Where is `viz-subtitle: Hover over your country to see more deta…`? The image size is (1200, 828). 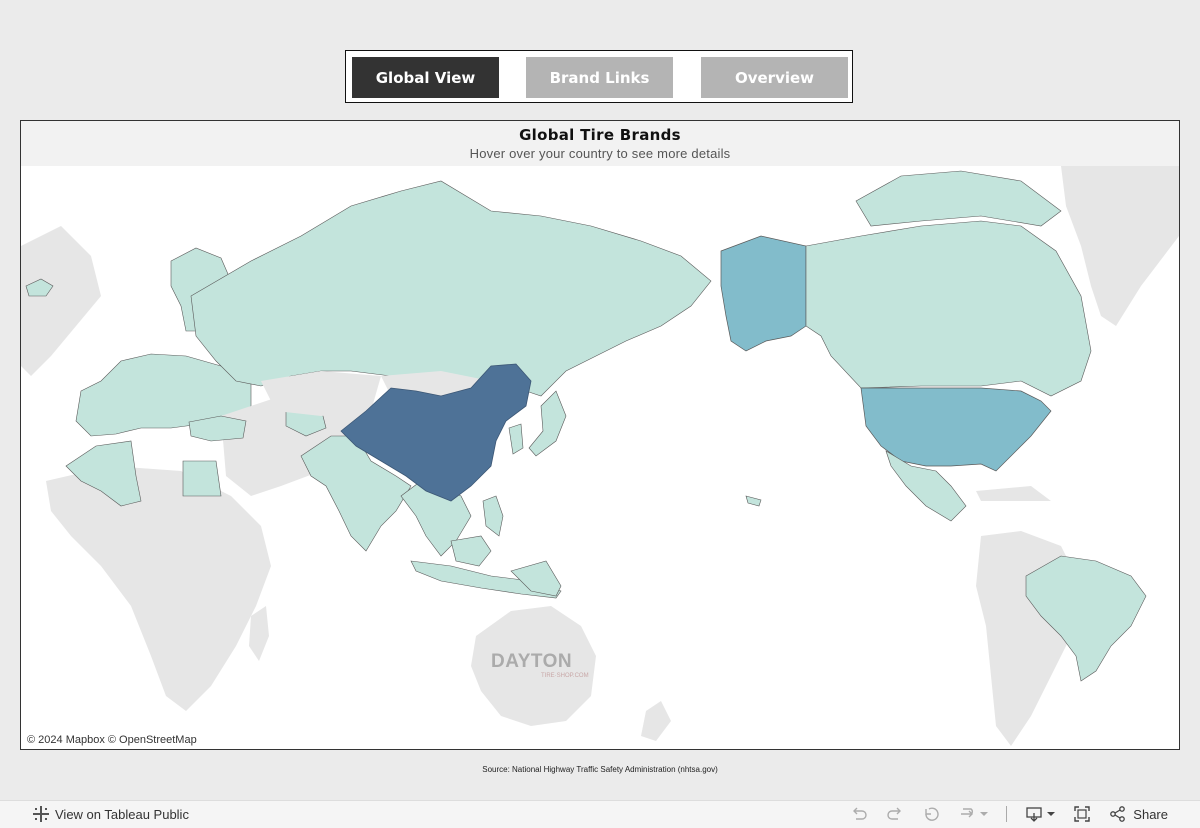
viz-subtitle: Hover over your country to see more deta… is located at coordinates (600, 153).